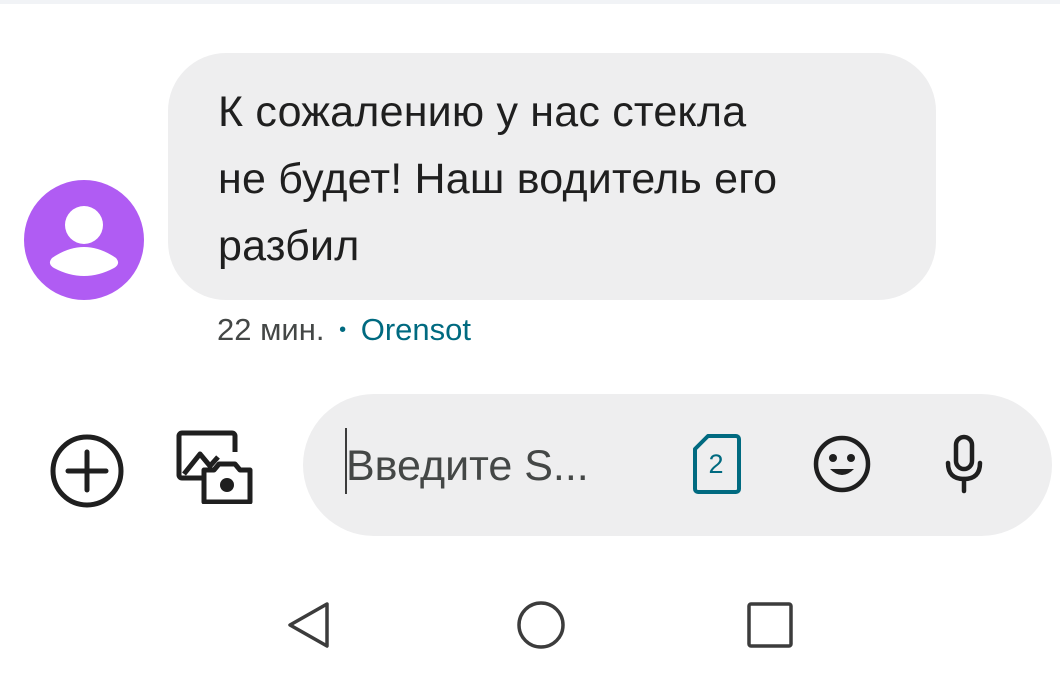  What do you see at coordinates (770, 625) in the screenshot?
I see `recents-square-icon` at bounding box center [770, 625].